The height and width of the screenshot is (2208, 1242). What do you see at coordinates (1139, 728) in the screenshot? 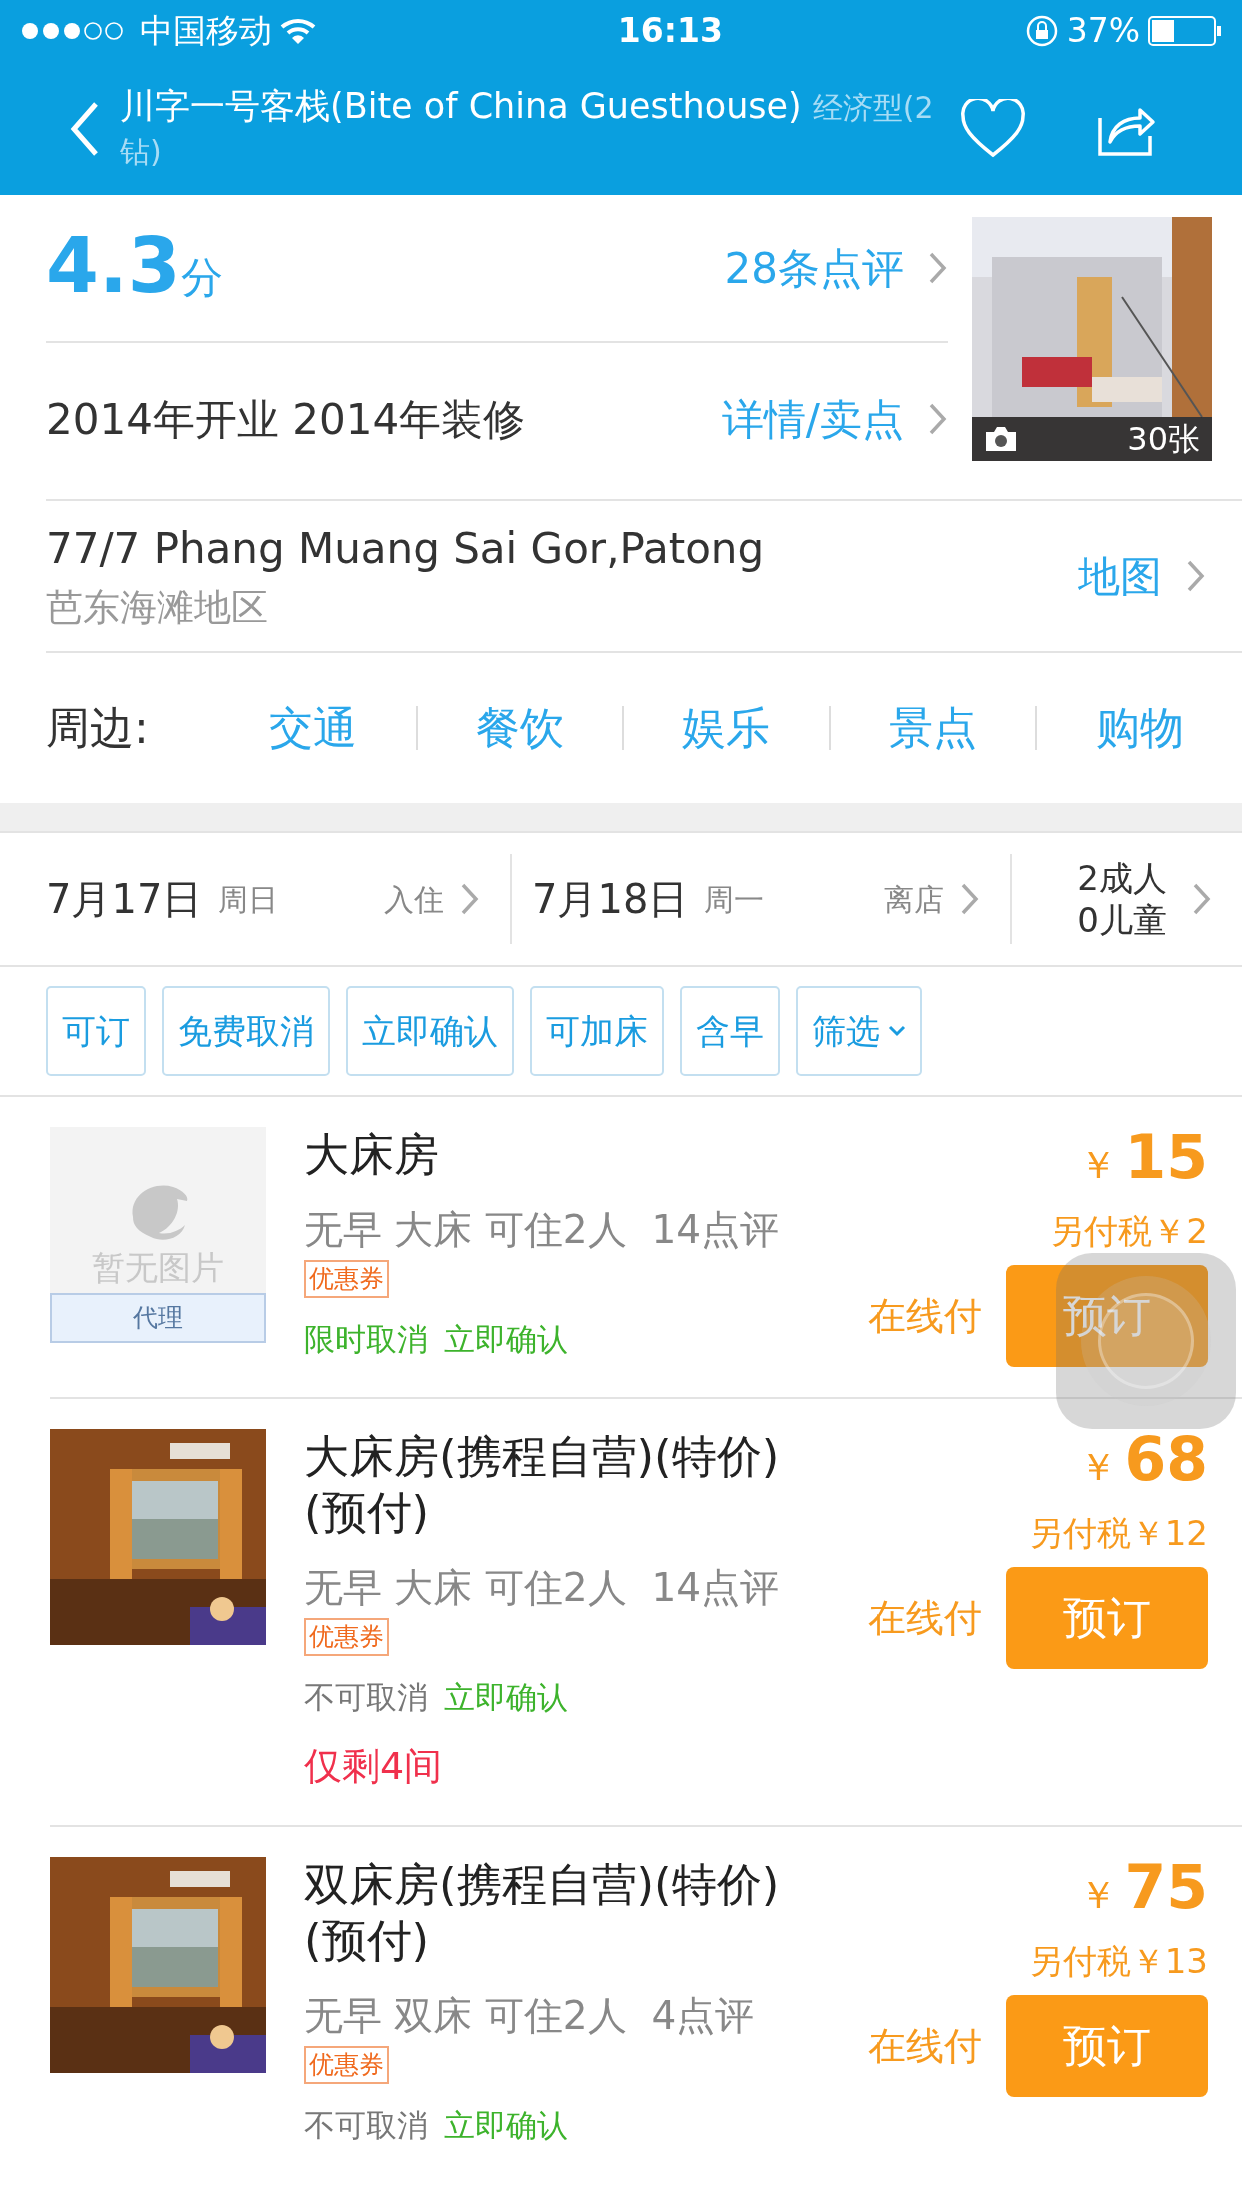
I see `nearby-link: 购物` at bounding box center [1139, 728].